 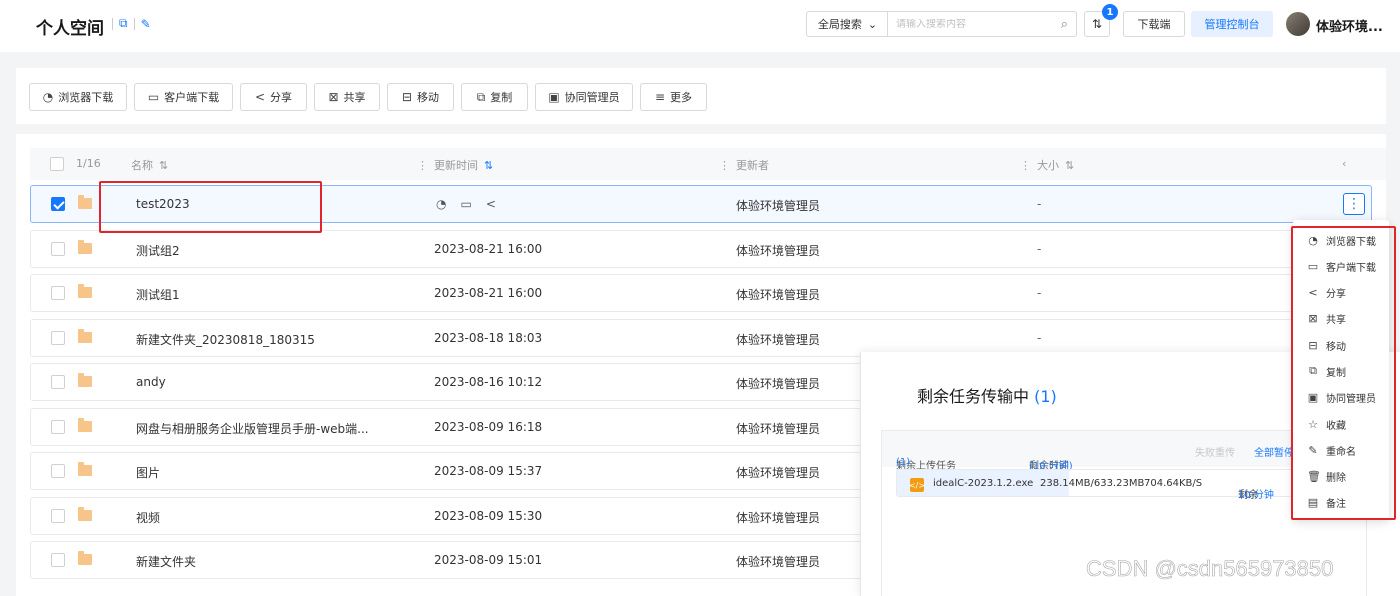 What do you see at coordinates (488, 382) in the screenshot?
I see `update-time: 2023-08-16 10:12` at bounding box center [488, 382].